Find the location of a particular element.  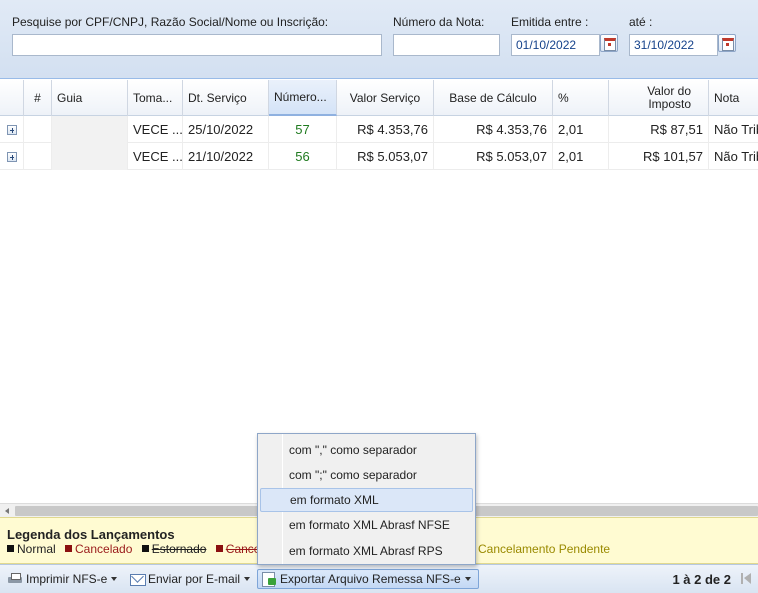

col-index: # is located at coordinates (38, 98).